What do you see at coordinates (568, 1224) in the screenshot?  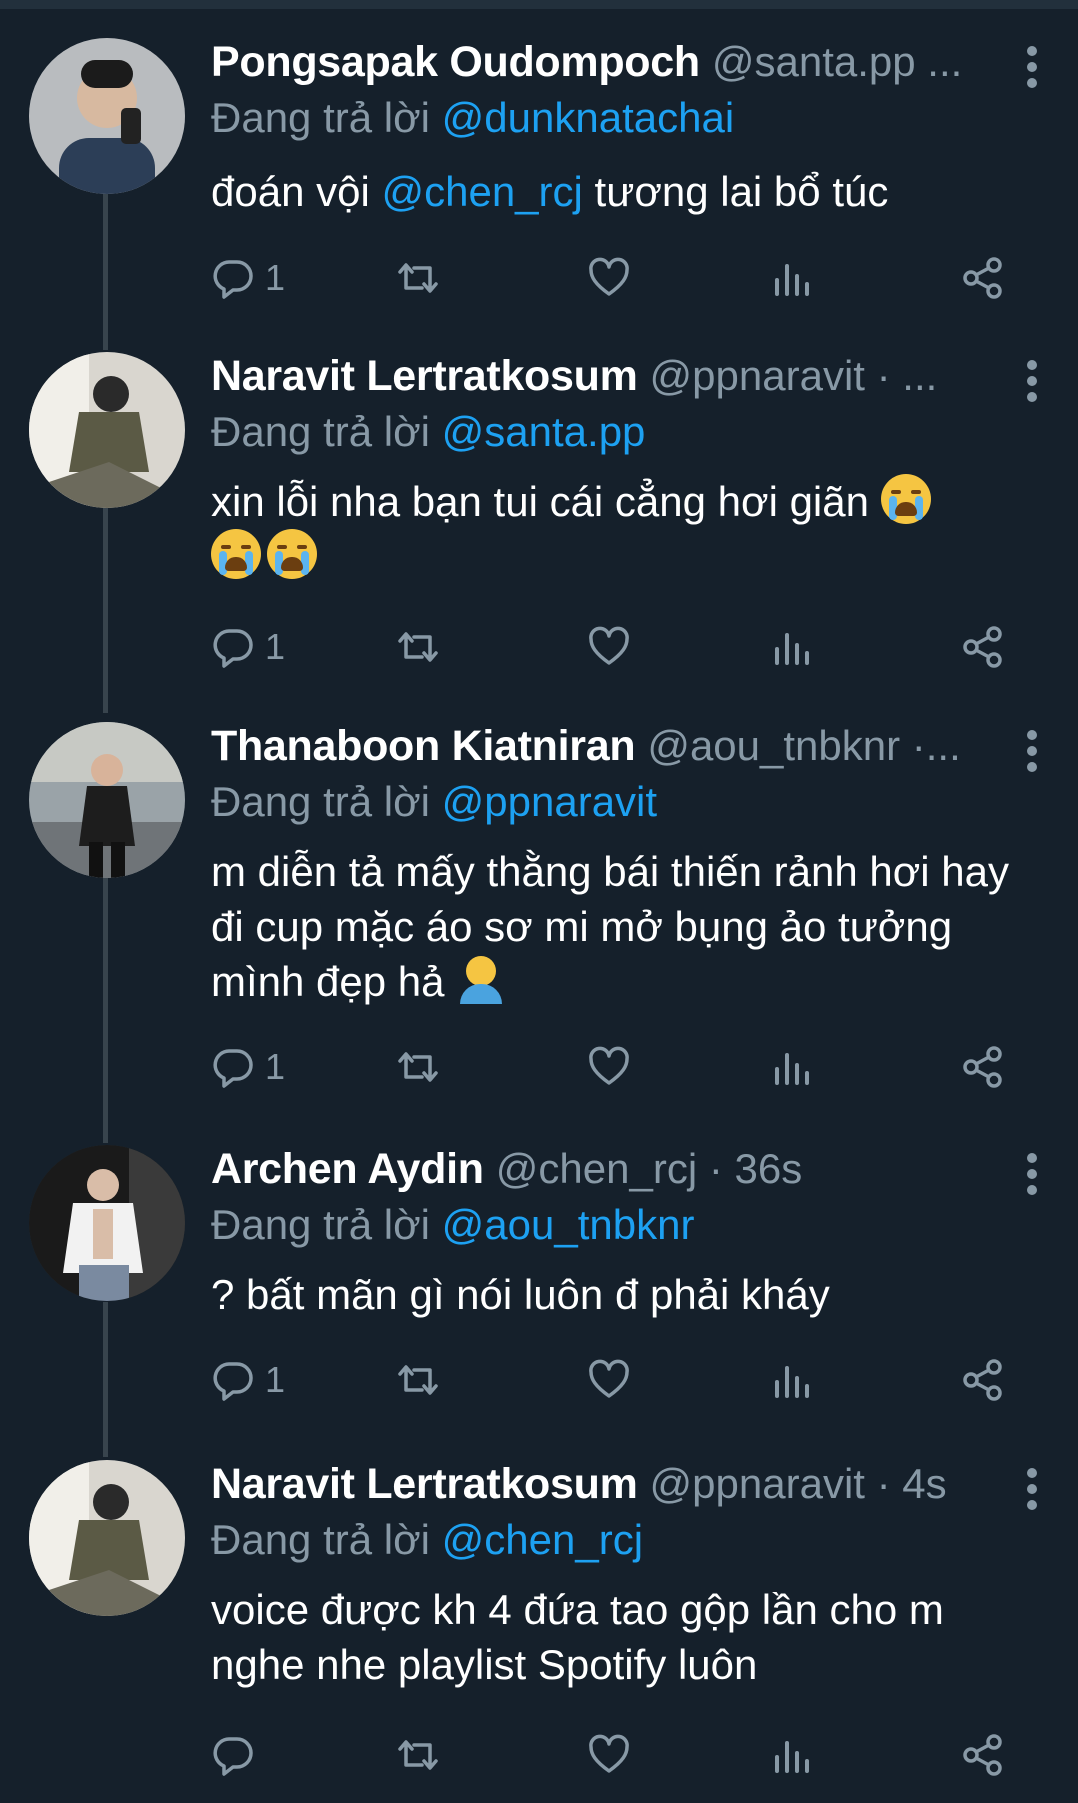 I see `reply-mention: @aou_tnbknr` at bounding box center [568, 1224].